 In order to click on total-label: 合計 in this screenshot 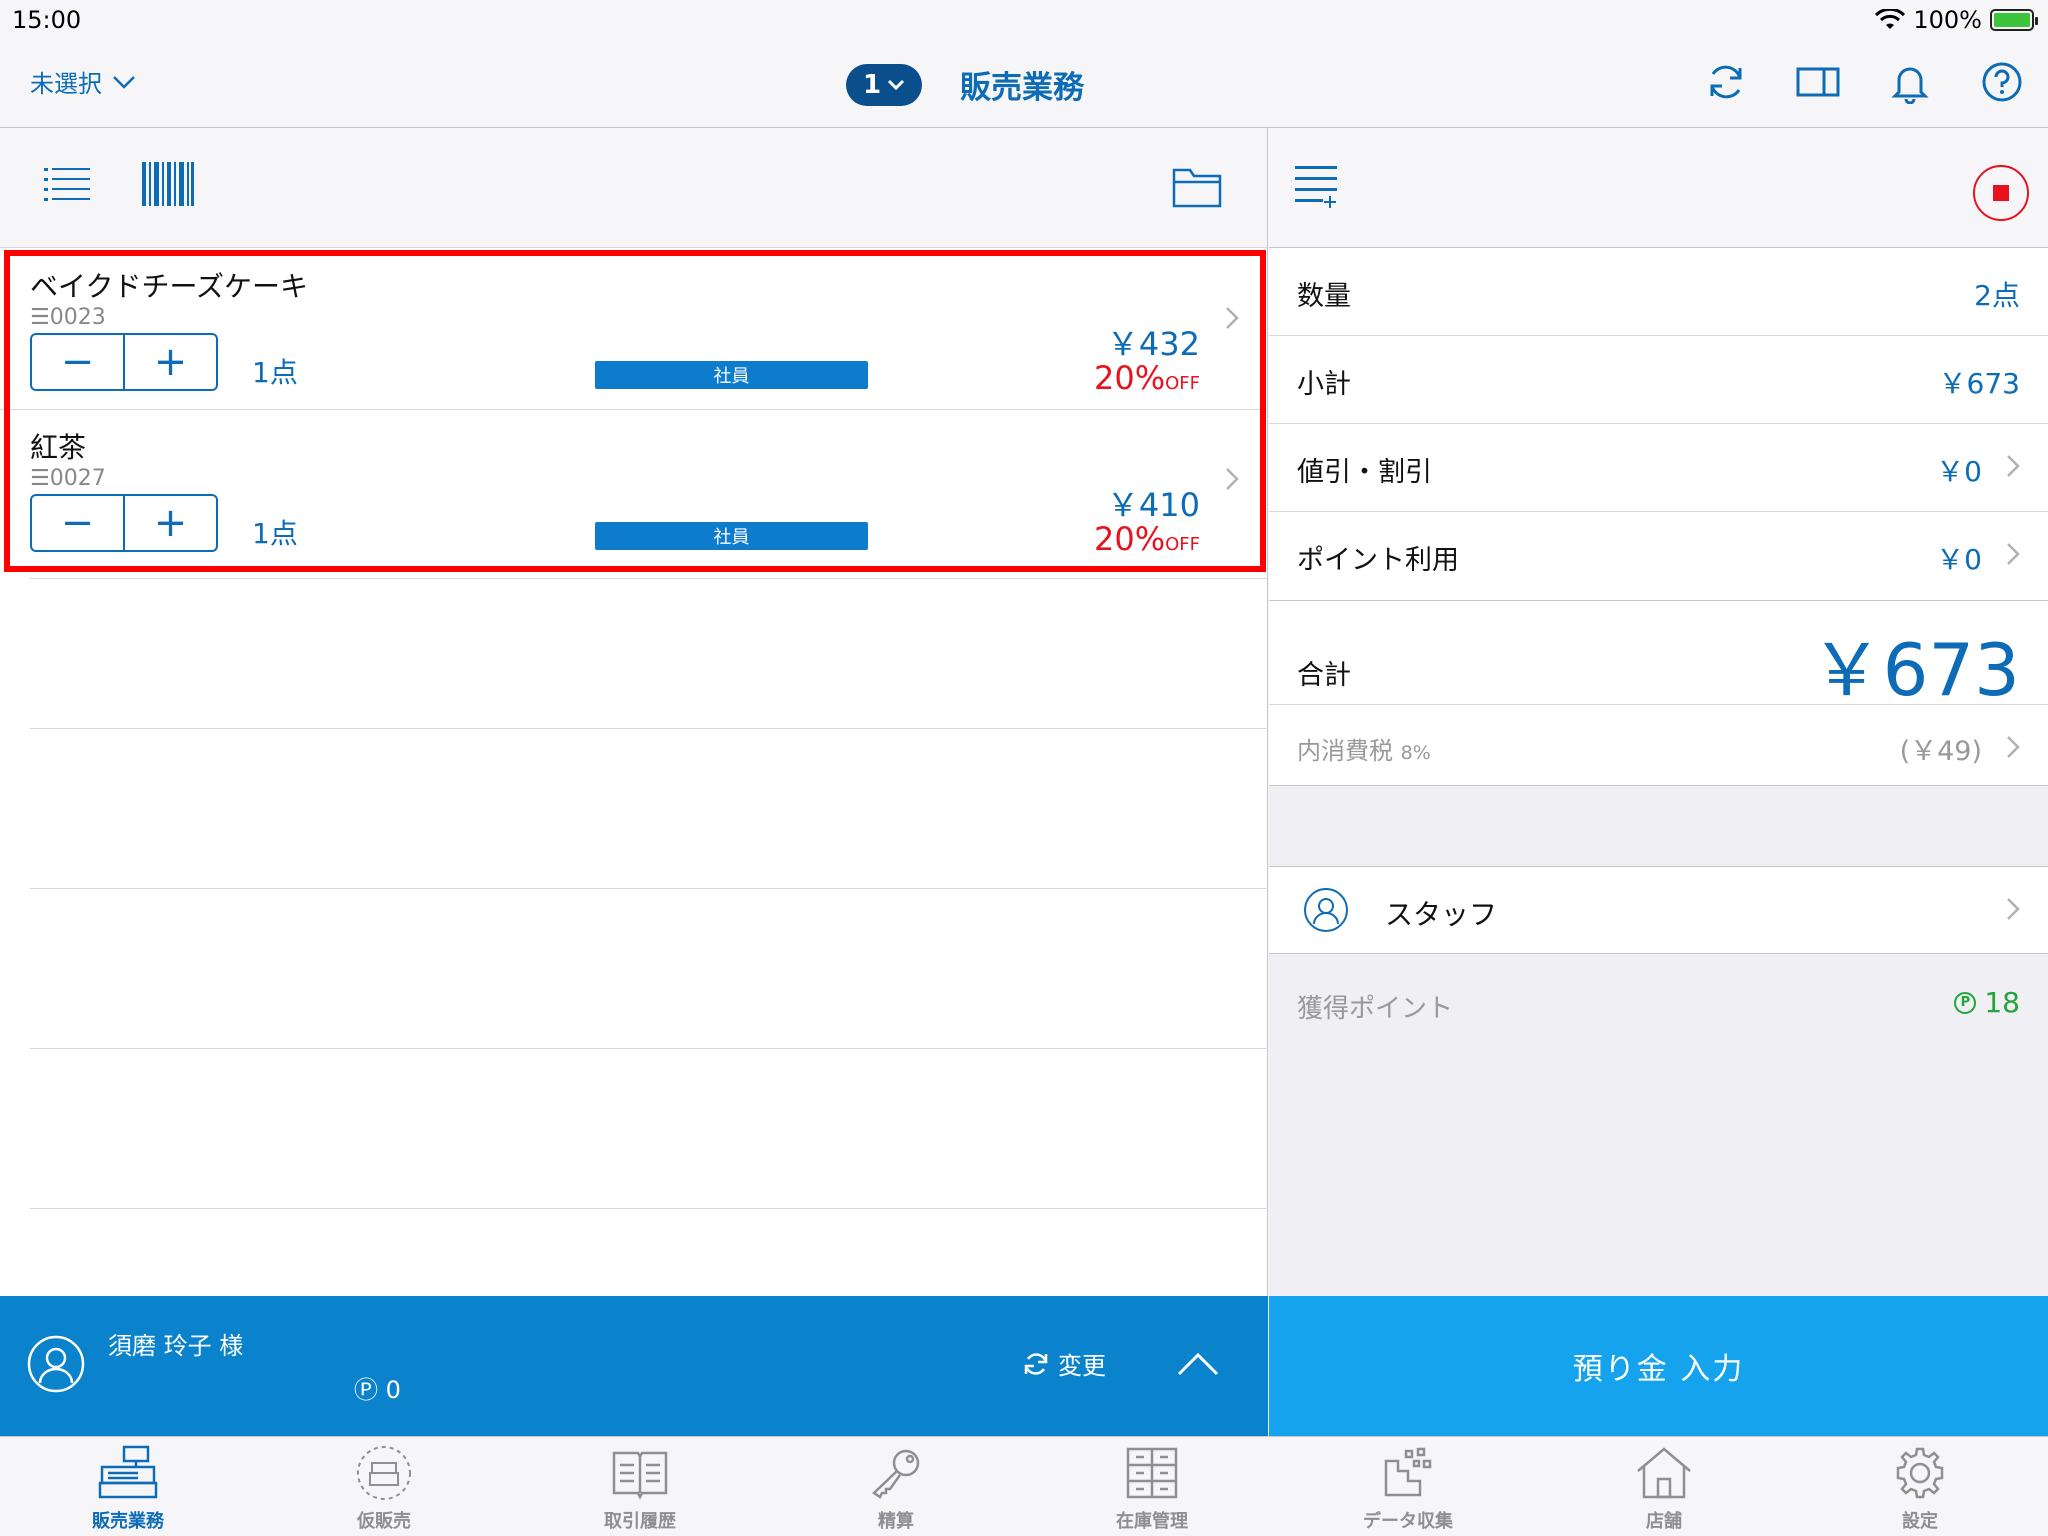, I will do `click(1324, 675)`.